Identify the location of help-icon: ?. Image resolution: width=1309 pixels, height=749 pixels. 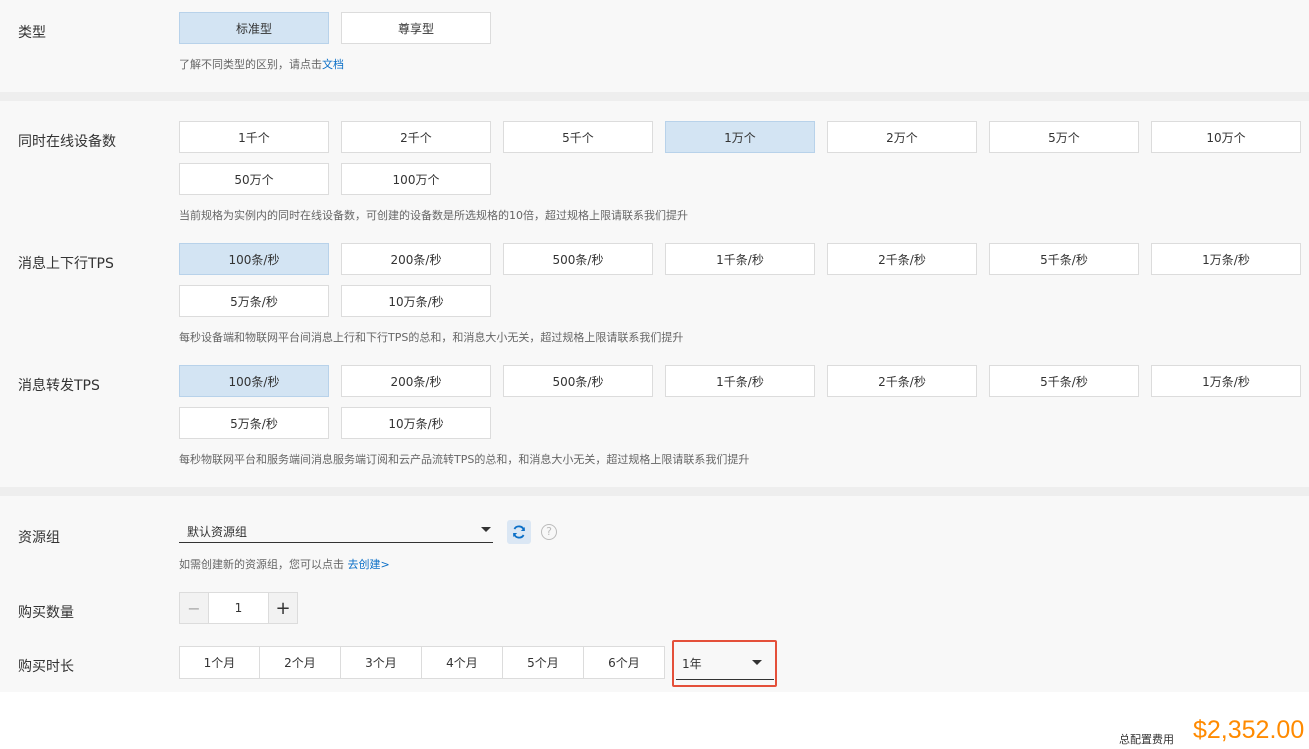
(549, 532).